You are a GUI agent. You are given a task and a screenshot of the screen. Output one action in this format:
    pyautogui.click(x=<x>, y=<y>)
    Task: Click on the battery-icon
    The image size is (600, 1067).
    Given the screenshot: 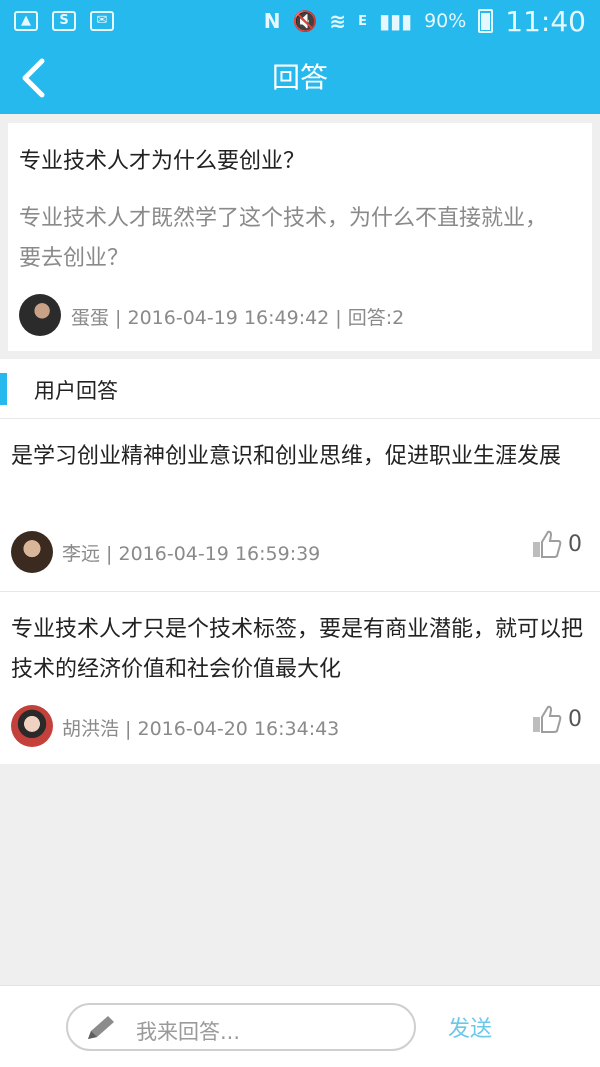 What is the action you would take?
    pyautogui.click(x=486, y=21)
    